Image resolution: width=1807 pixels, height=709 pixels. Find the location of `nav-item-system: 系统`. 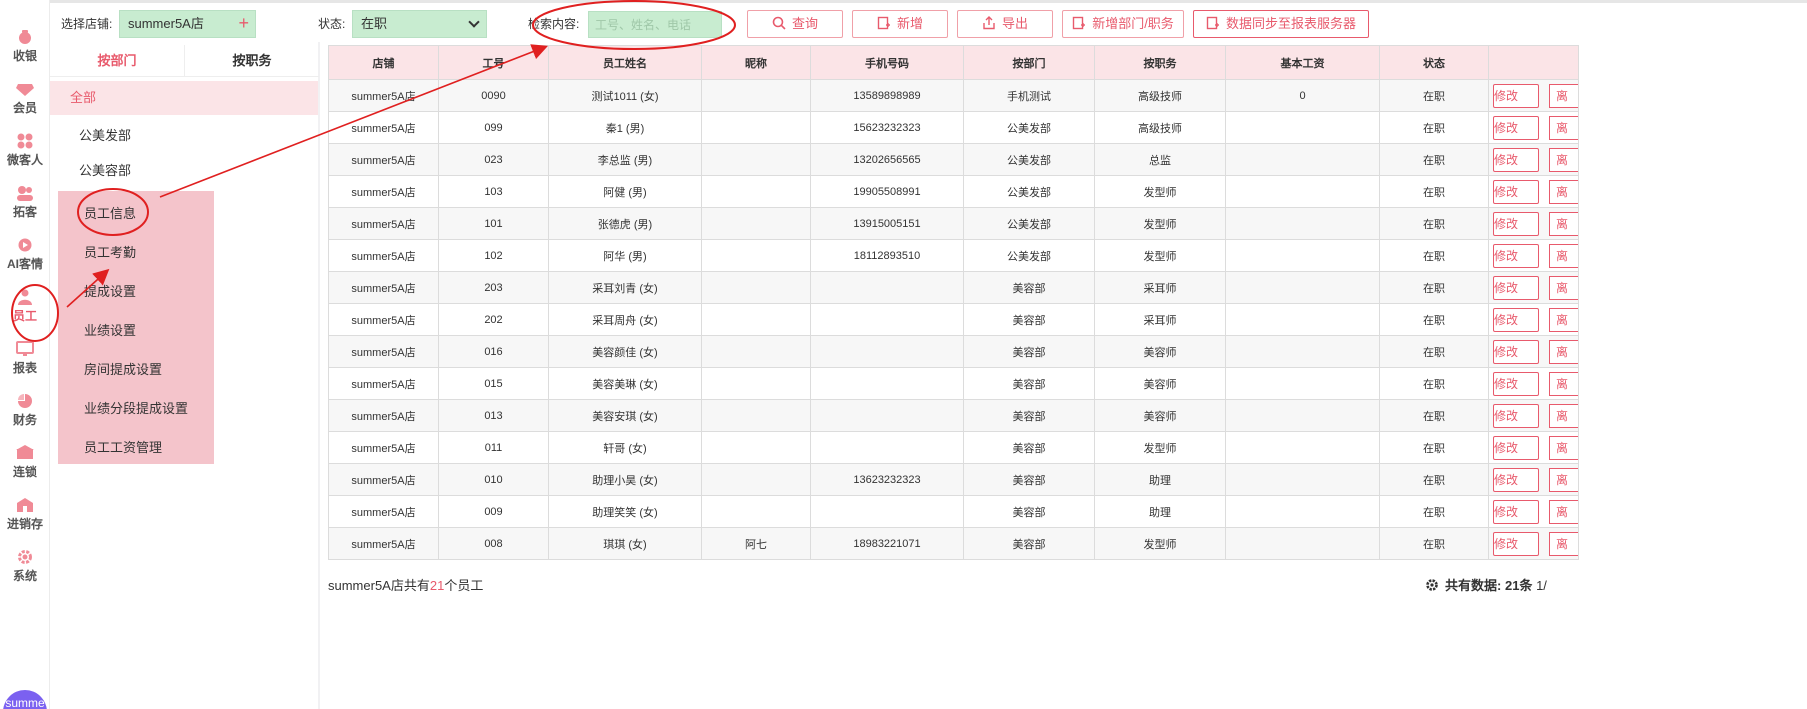

nav-item-system: 系统 is located at coordinates (25, 571).